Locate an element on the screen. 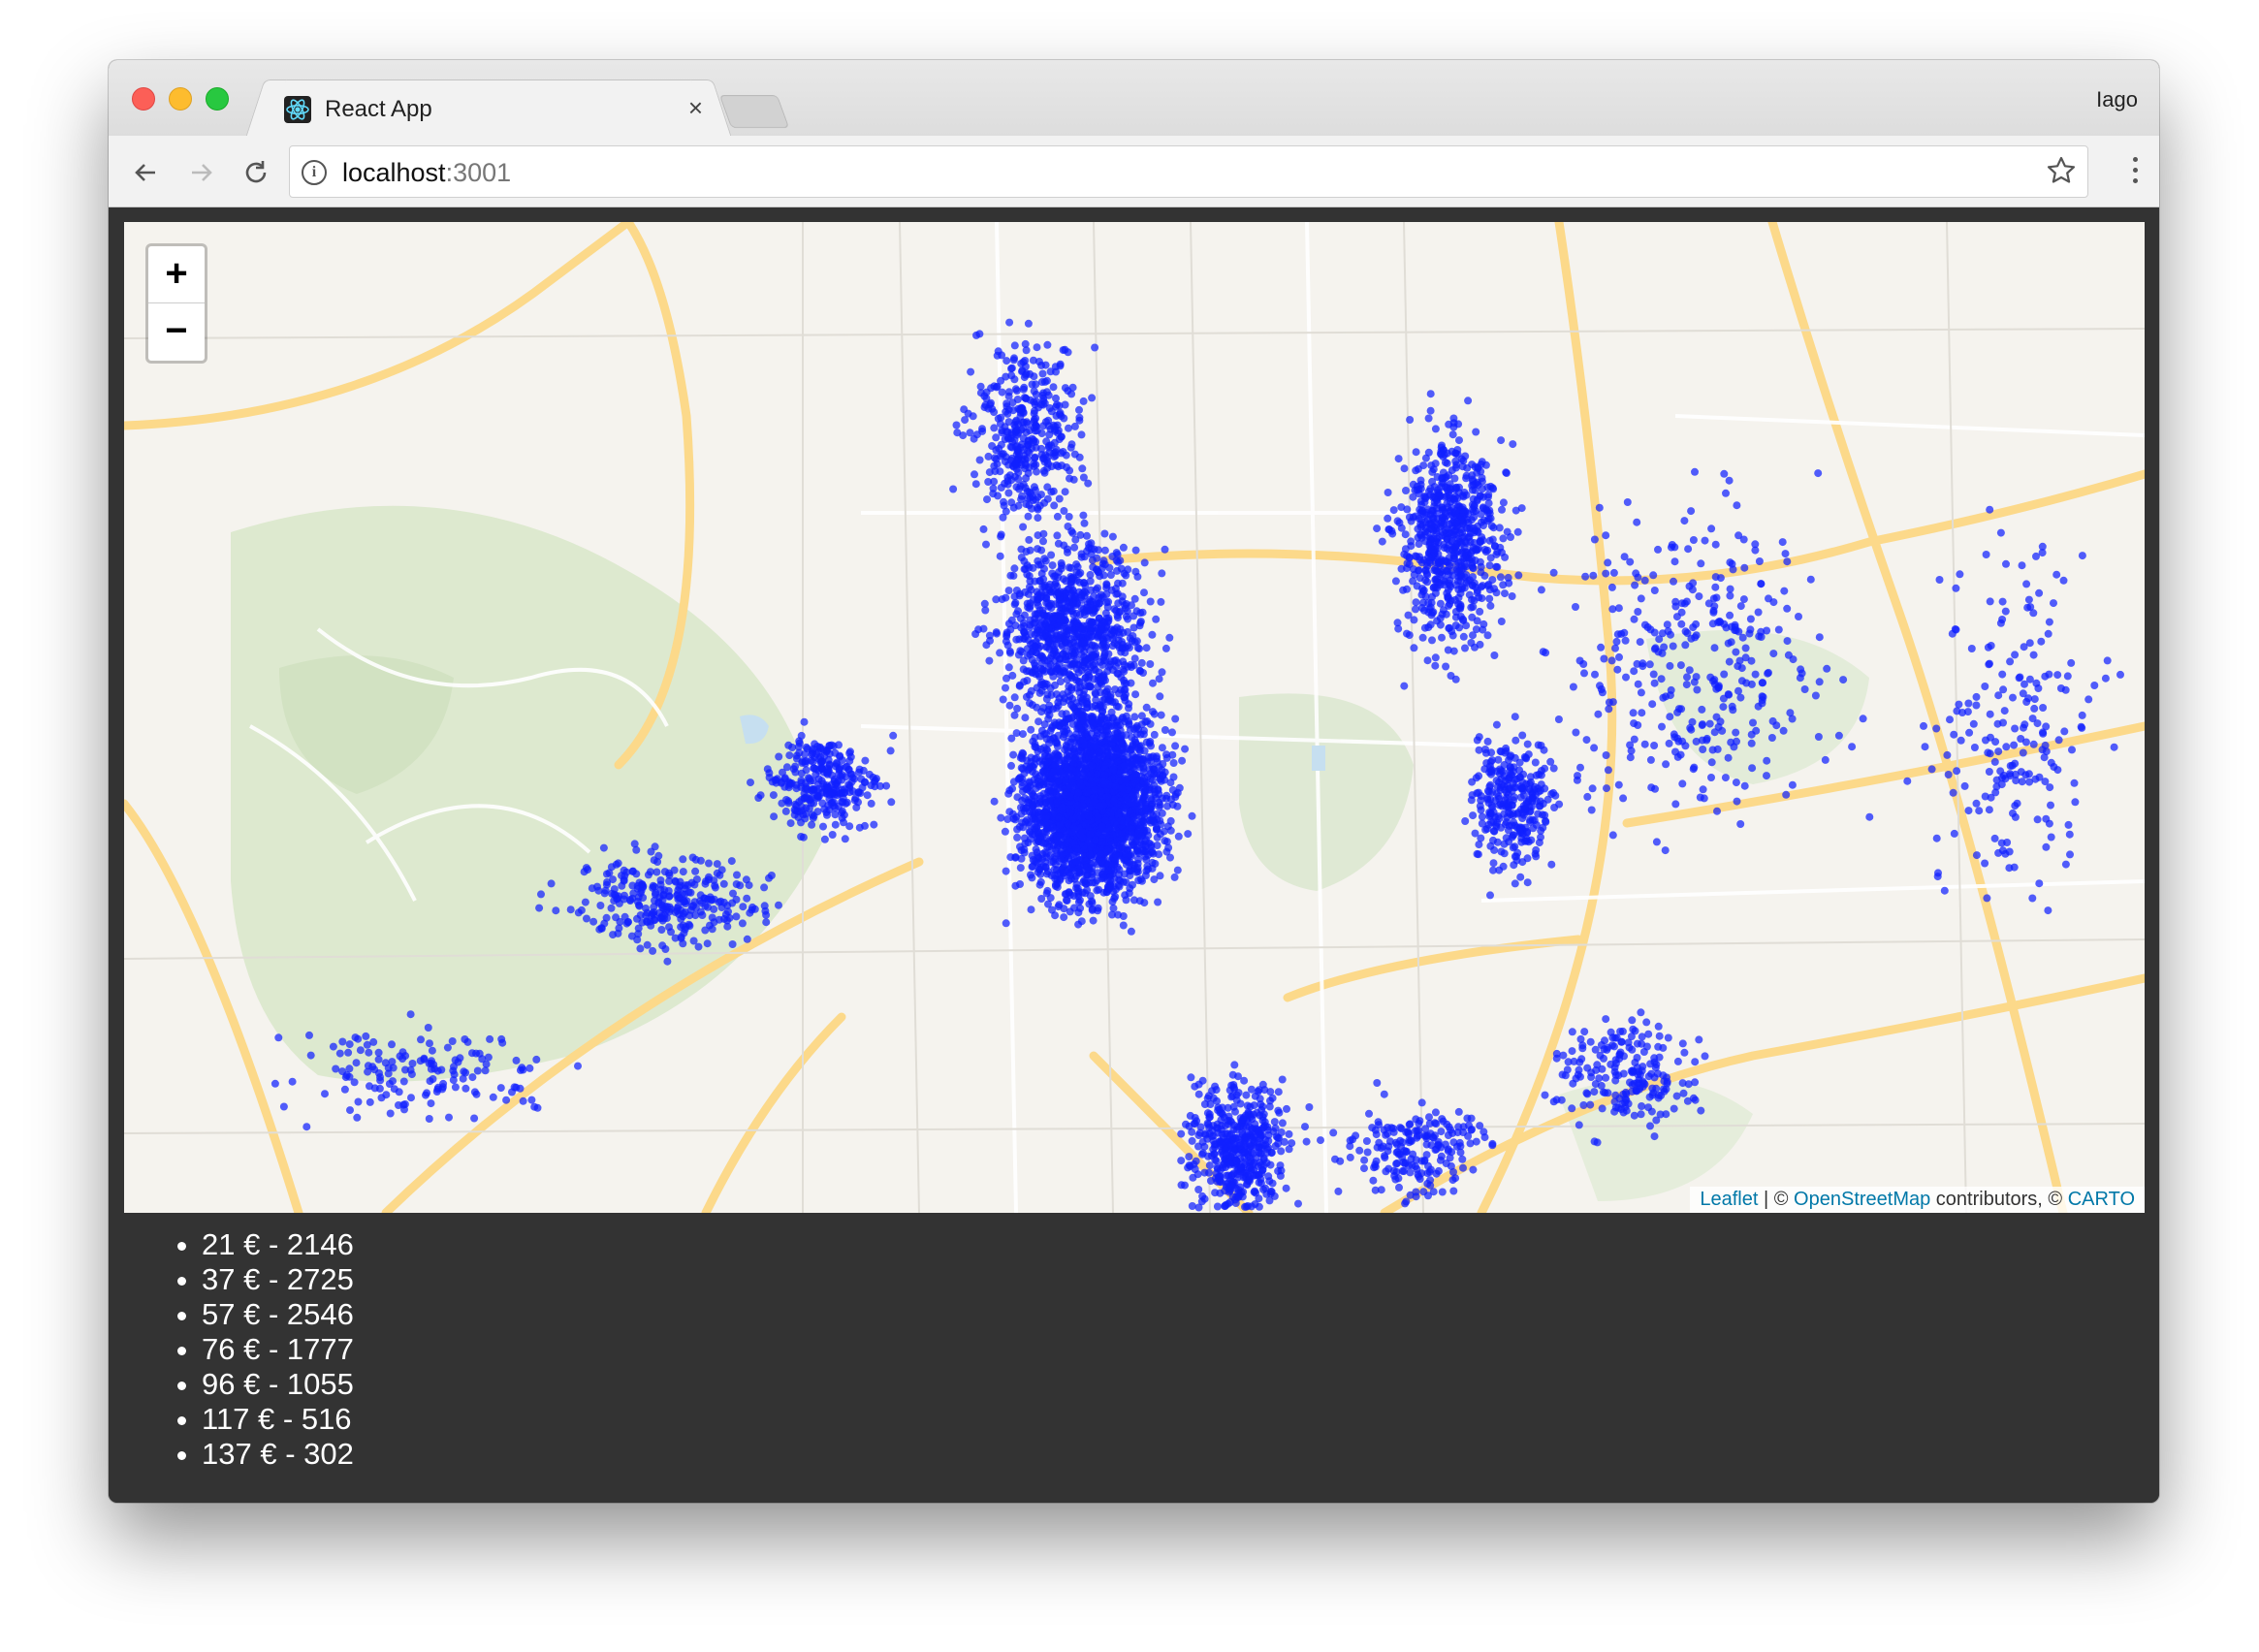 This screenshot has width=2259, height=1652. browser-tab: React App × is located at coordinates (489, 108).